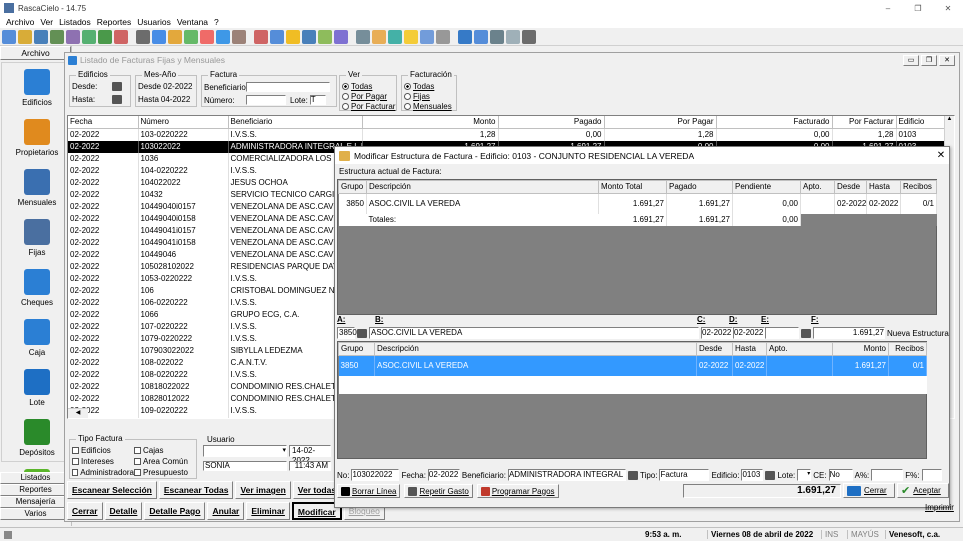 This screenshot has width=963, height=541. I want to click on sidebar-item-1: Propietarios, so click(37, 138).